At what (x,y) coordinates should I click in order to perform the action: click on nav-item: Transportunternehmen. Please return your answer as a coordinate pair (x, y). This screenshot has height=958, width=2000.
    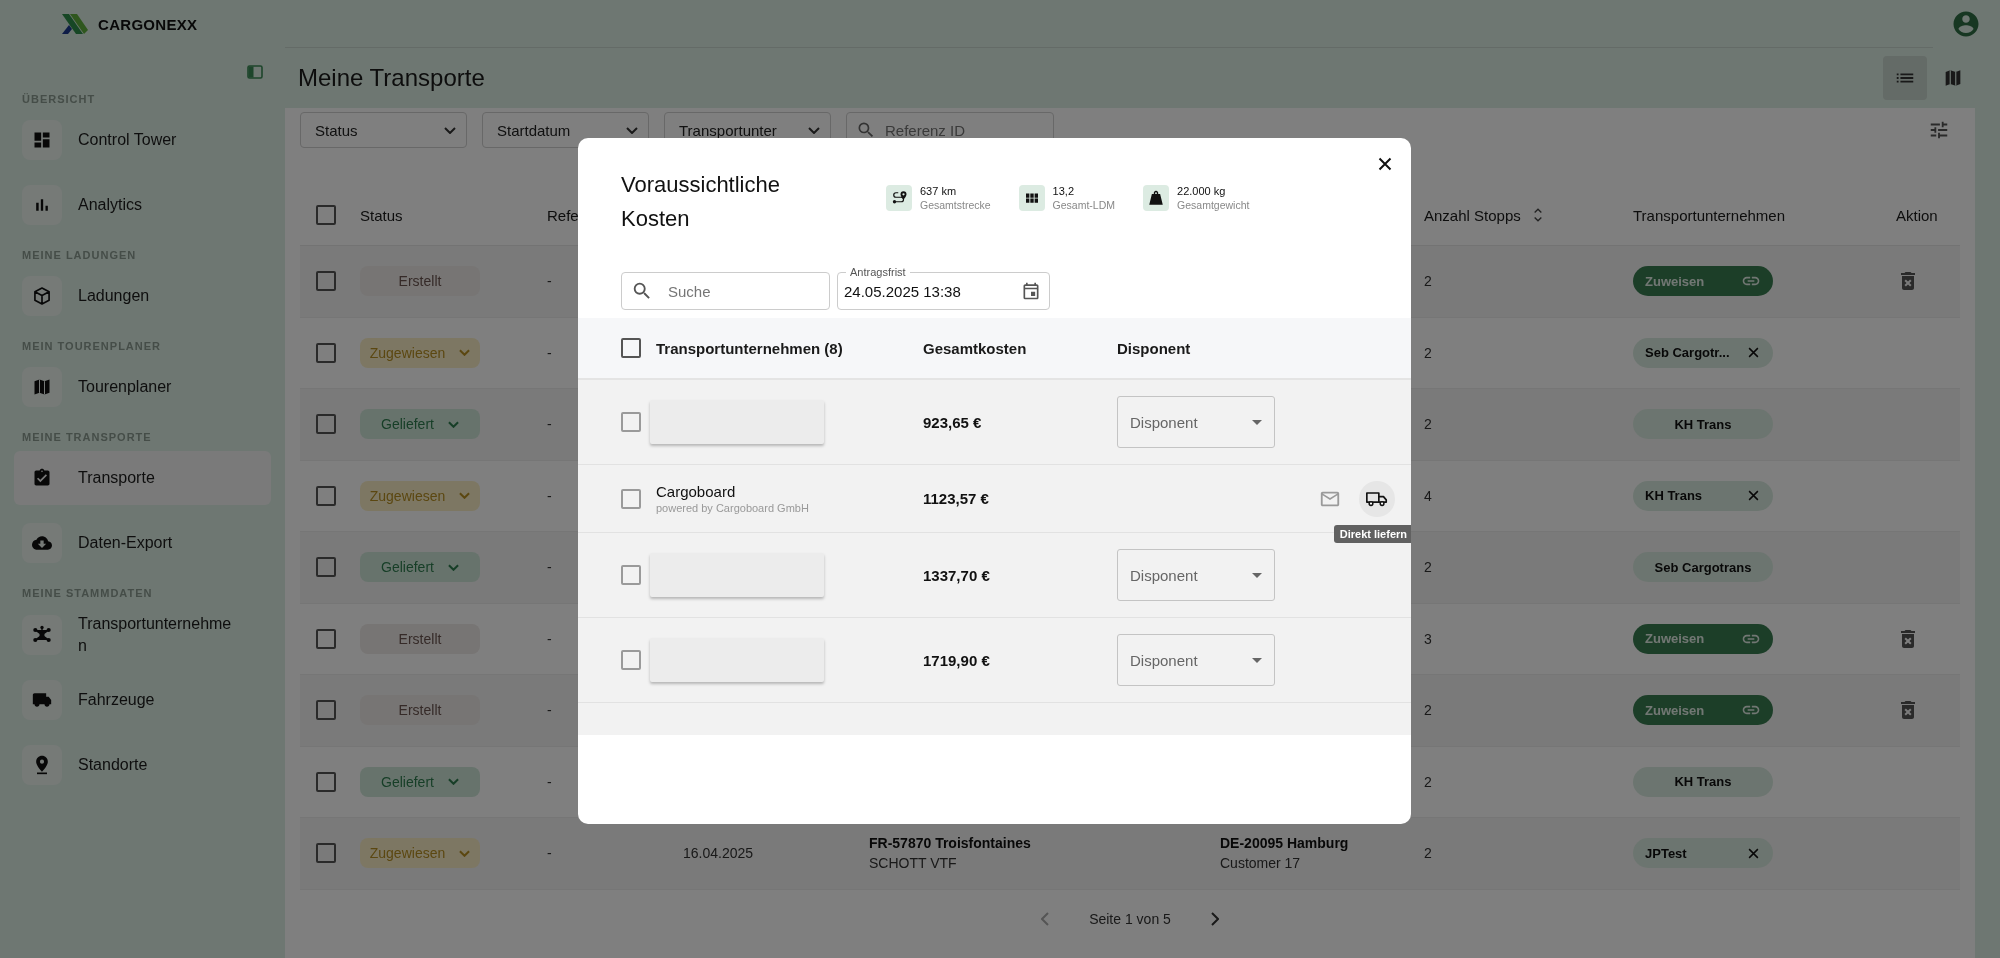
    Looking at the image, I should click on (142, 635).